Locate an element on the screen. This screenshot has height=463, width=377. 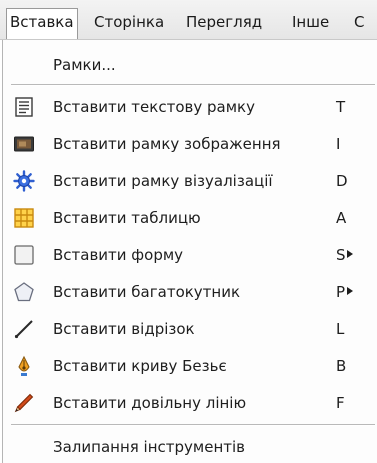
pencil-icon is located at coordinates (24, 403).